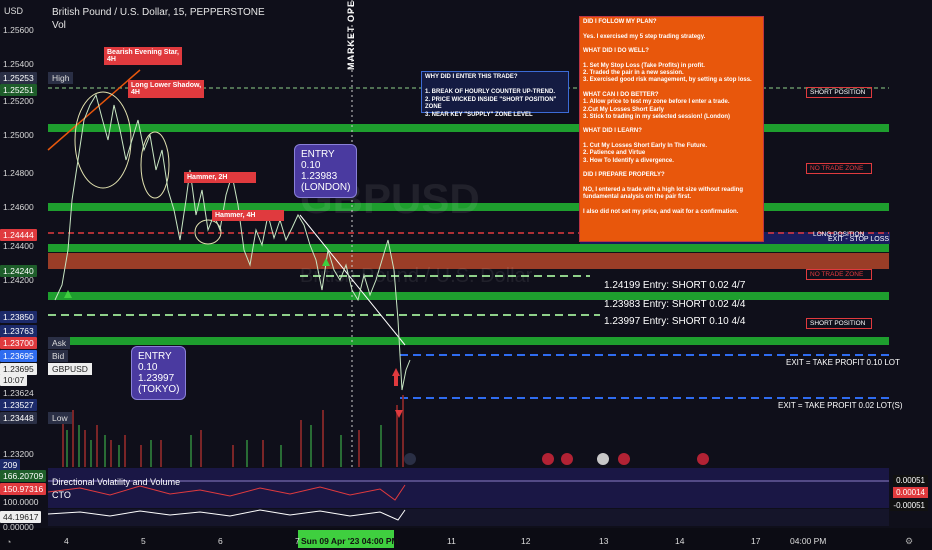  I want to click on countdown-box: 10:07, so click(14, 380).